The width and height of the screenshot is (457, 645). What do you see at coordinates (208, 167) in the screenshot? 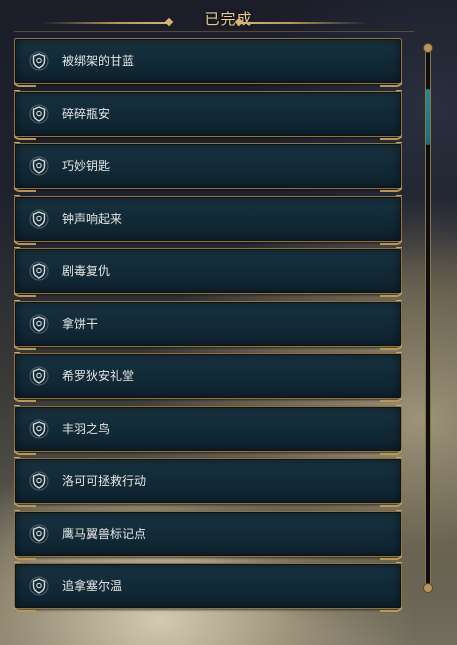
I see `quest-list-item: 巧妙钥匙` at bounding box center [208, 167].